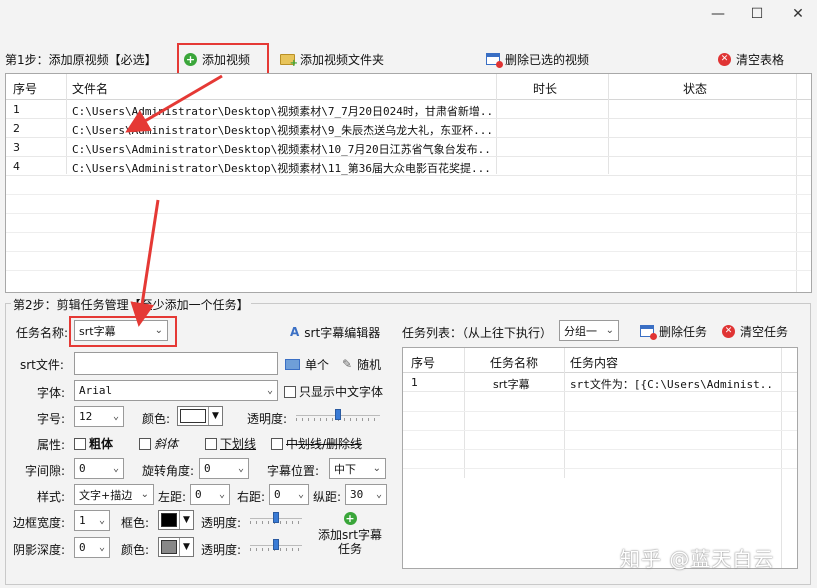 The width and height of the screenshot is (817, 588). Describe the element at coordinates (697, 559) in the screenshot. I see `watermark: 知乎 @蓝天白云` at that location.